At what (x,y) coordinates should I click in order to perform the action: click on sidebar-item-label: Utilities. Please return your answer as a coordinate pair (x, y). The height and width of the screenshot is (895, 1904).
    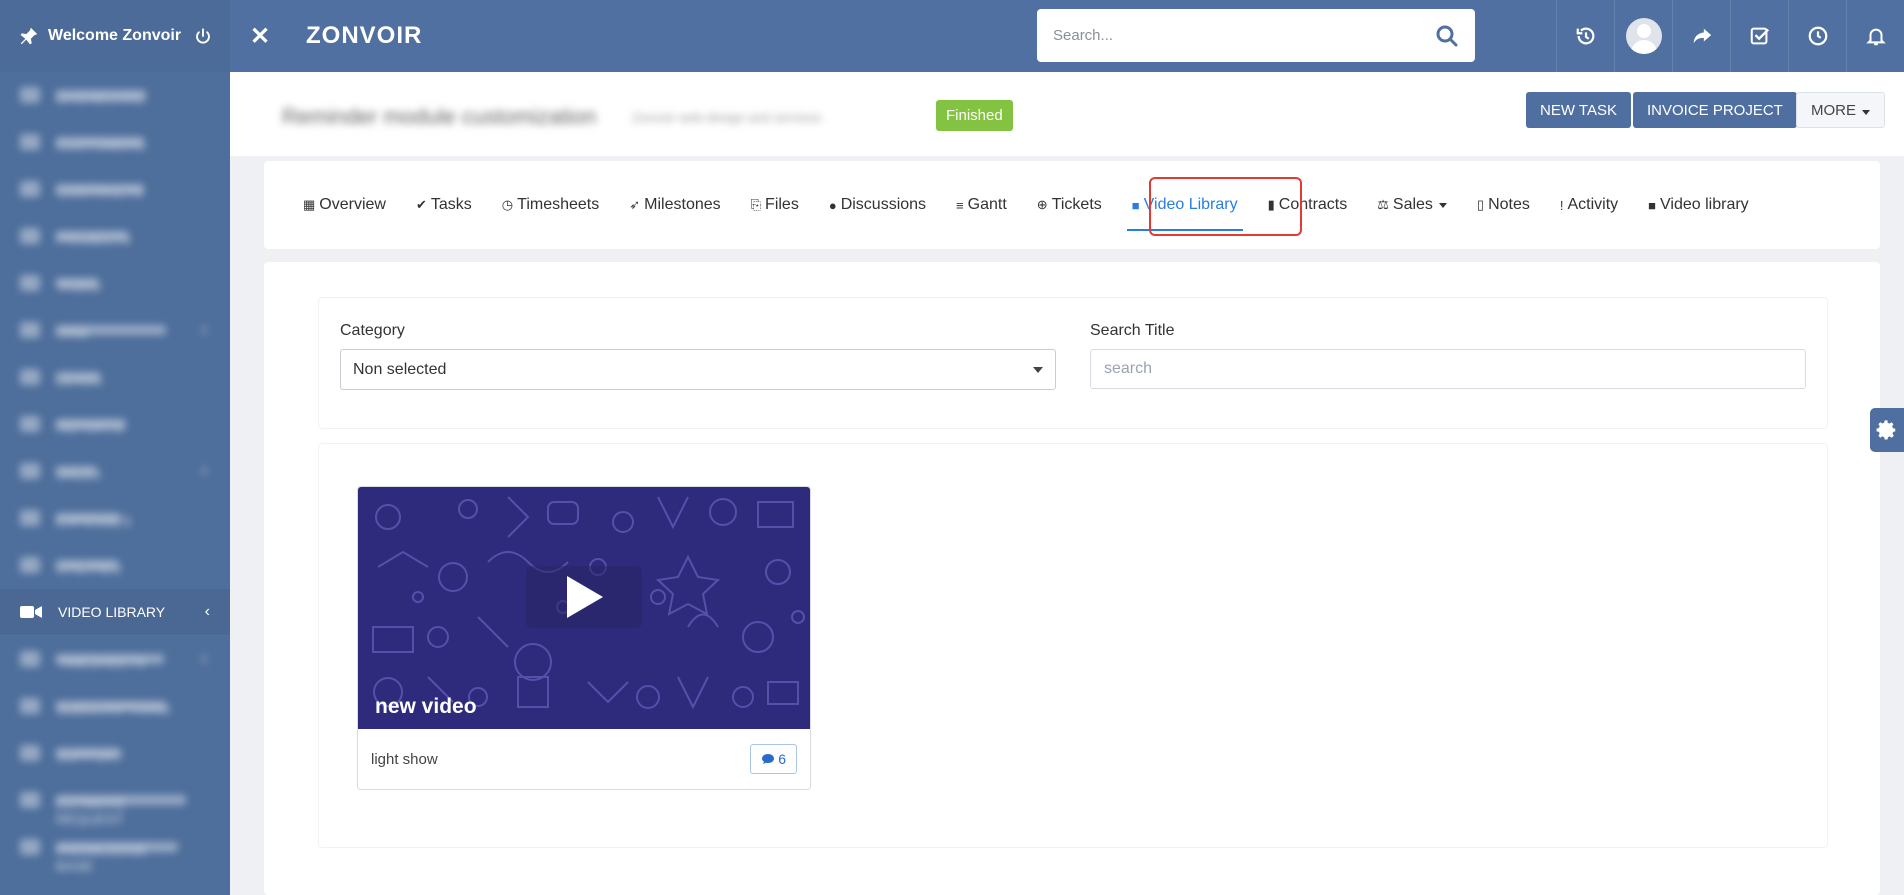
    Looking at the image, I should click on (89, 568).